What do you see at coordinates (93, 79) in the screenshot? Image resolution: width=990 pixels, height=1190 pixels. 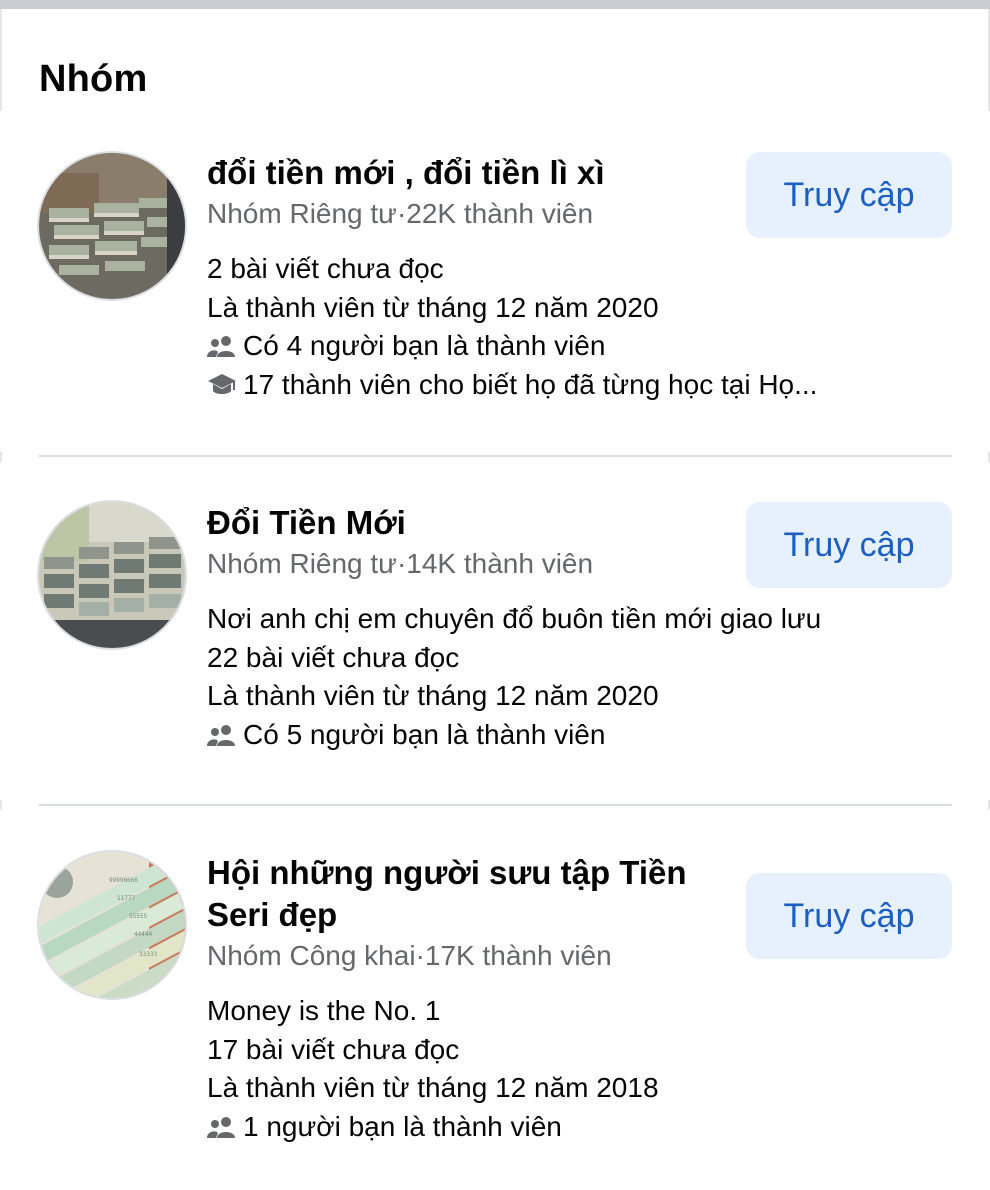 I see `section-title: Nhóm` at bounding box center [93, 79].